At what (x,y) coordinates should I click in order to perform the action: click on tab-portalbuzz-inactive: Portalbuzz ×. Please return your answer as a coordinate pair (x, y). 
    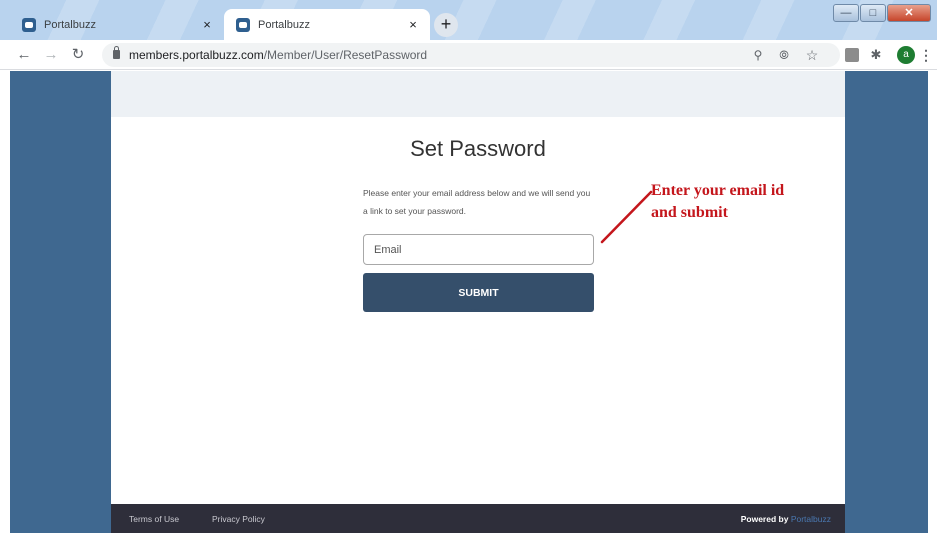
    Looking at the image, I should click on (117, 24).